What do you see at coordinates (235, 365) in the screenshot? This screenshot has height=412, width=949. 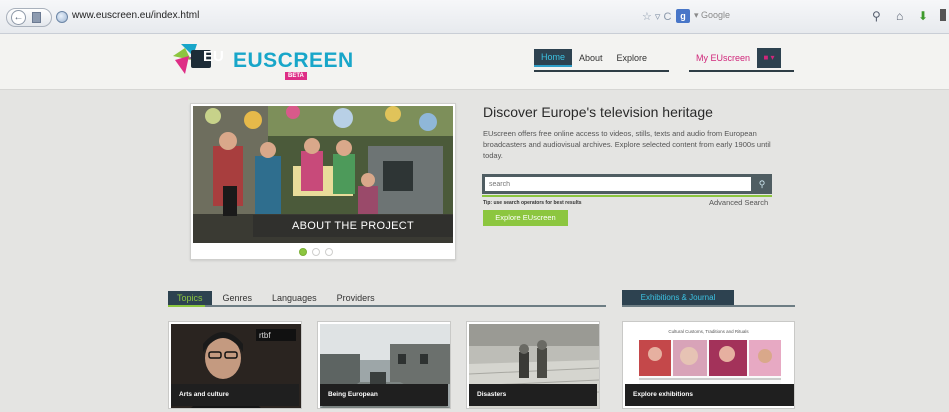 I see `topic-card-arts: rtbf Arts and culture` at bounding box center [235, 365].